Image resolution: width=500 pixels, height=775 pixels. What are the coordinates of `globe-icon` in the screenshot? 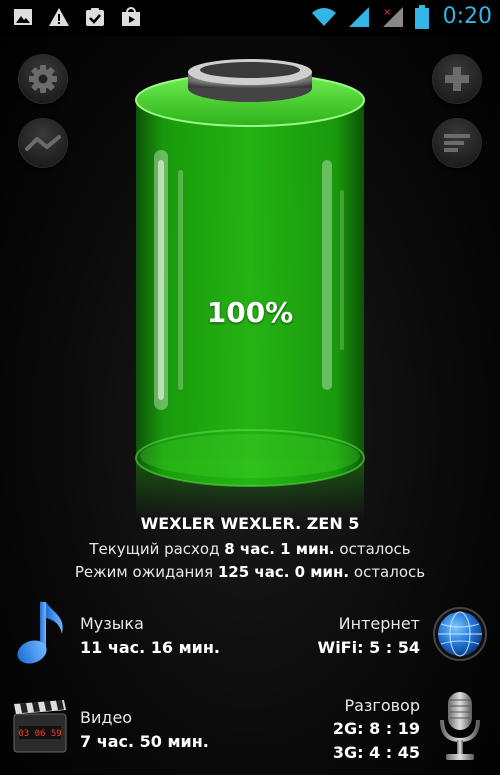 It's located at (460, 634).